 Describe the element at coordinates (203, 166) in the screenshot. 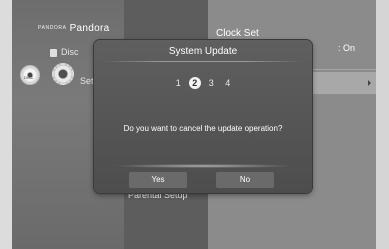

I see `button-glow` at that location.